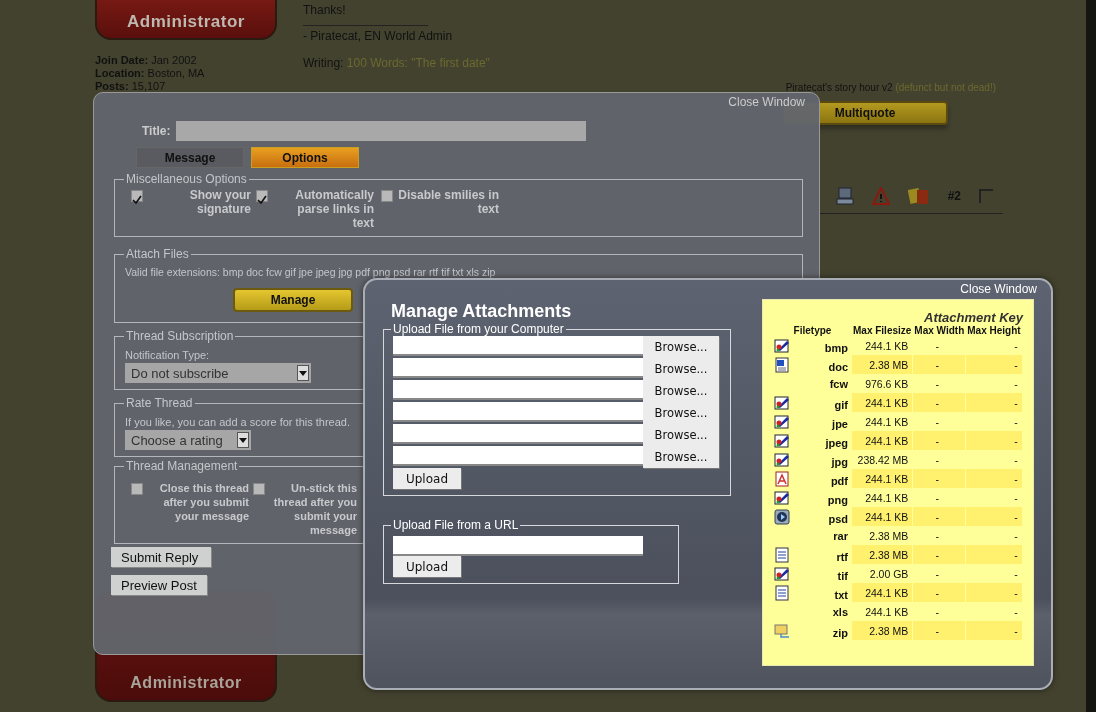 The width and height of the screenshot is (1096, 712). Describe the element at coordinates (939, 330) in the screenshot. I see `column-header: Max Width` at that location.